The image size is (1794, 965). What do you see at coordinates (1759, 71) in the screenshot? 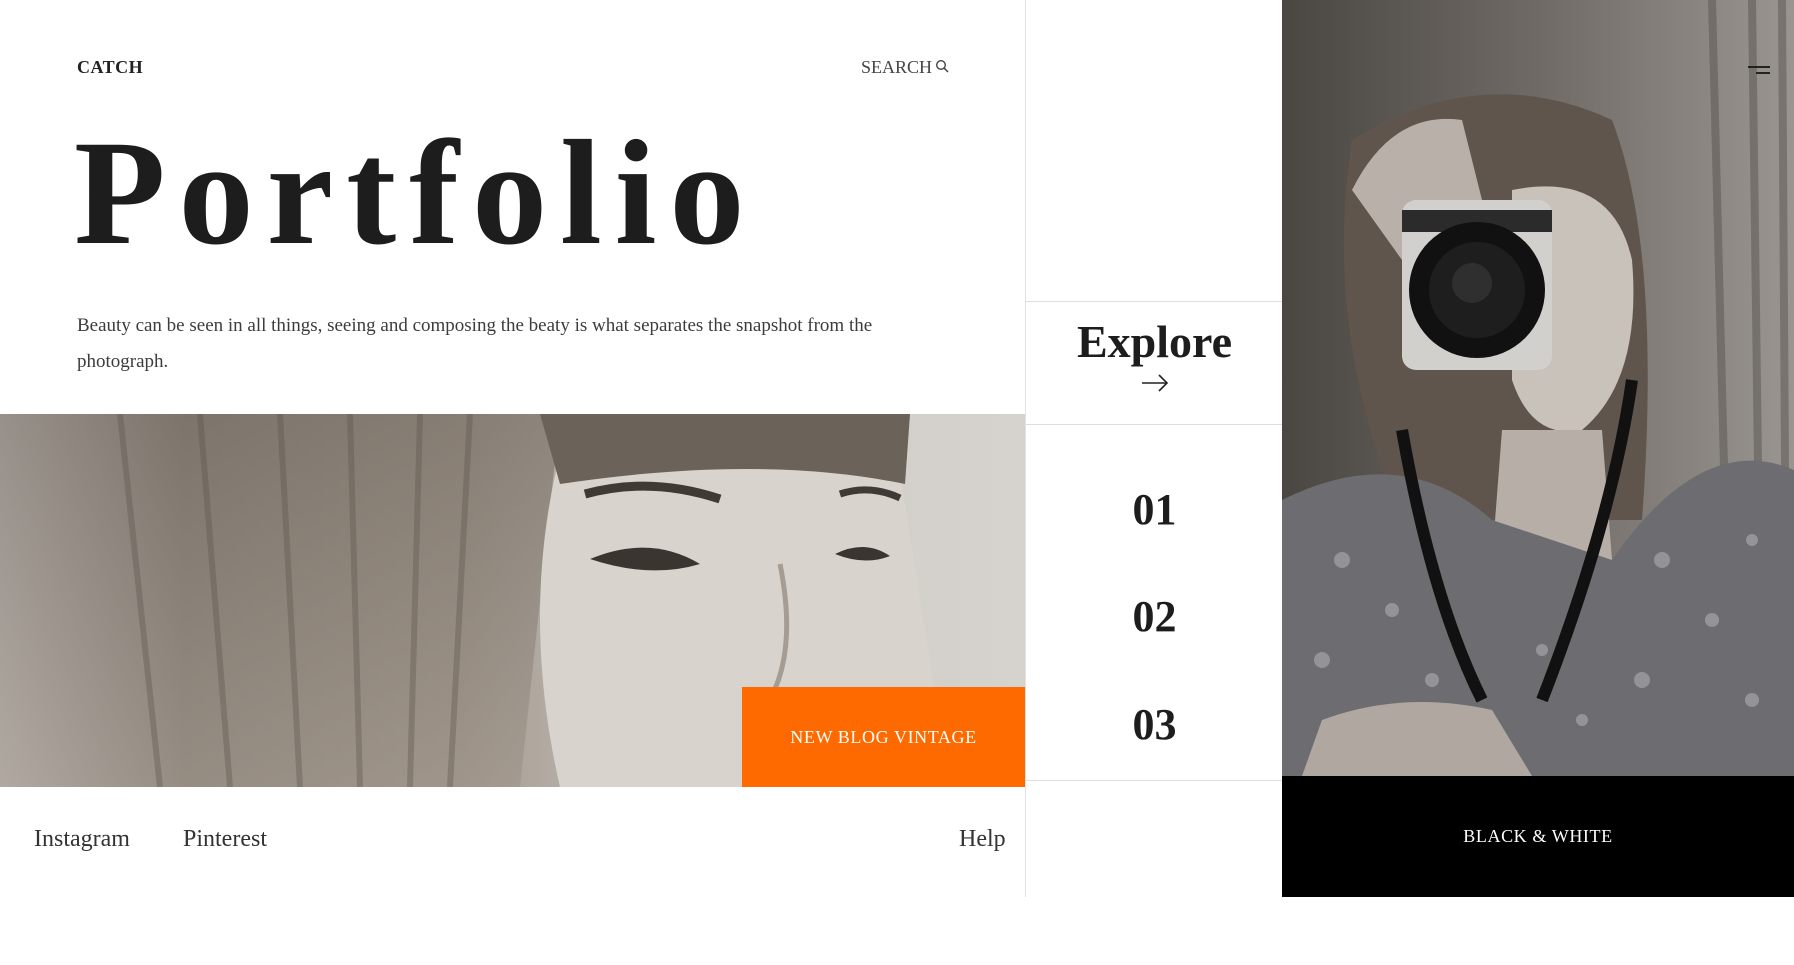
I see `menu-icon` at bounding box center [1759, 71].